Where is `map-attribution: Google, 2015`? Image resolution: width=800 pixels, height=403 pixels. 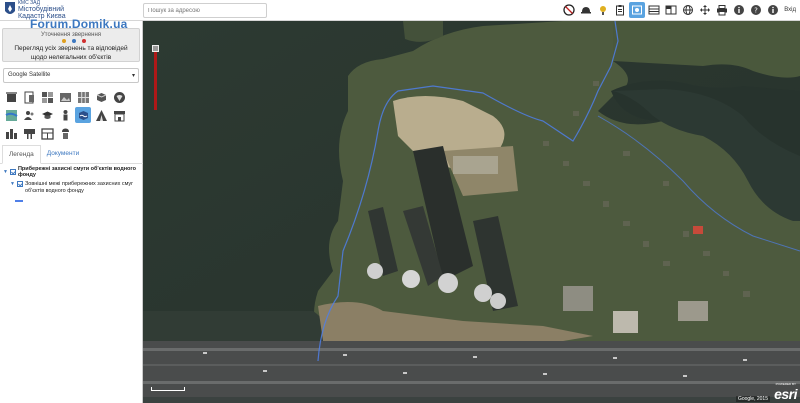
map-attribution: Google, 2015 is located at coordinates (752, 399).